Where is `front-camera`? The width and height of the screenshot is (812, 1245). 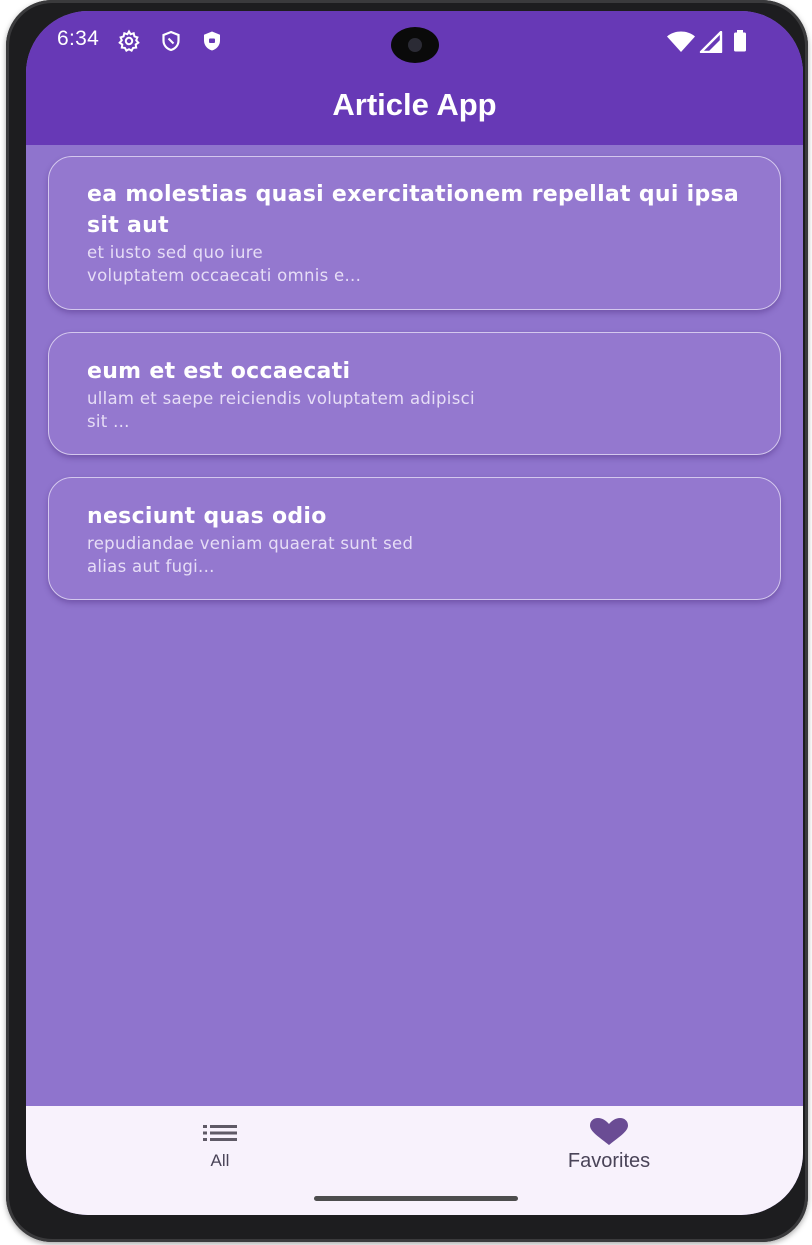 front-camera is located at coordinates (415, 45).